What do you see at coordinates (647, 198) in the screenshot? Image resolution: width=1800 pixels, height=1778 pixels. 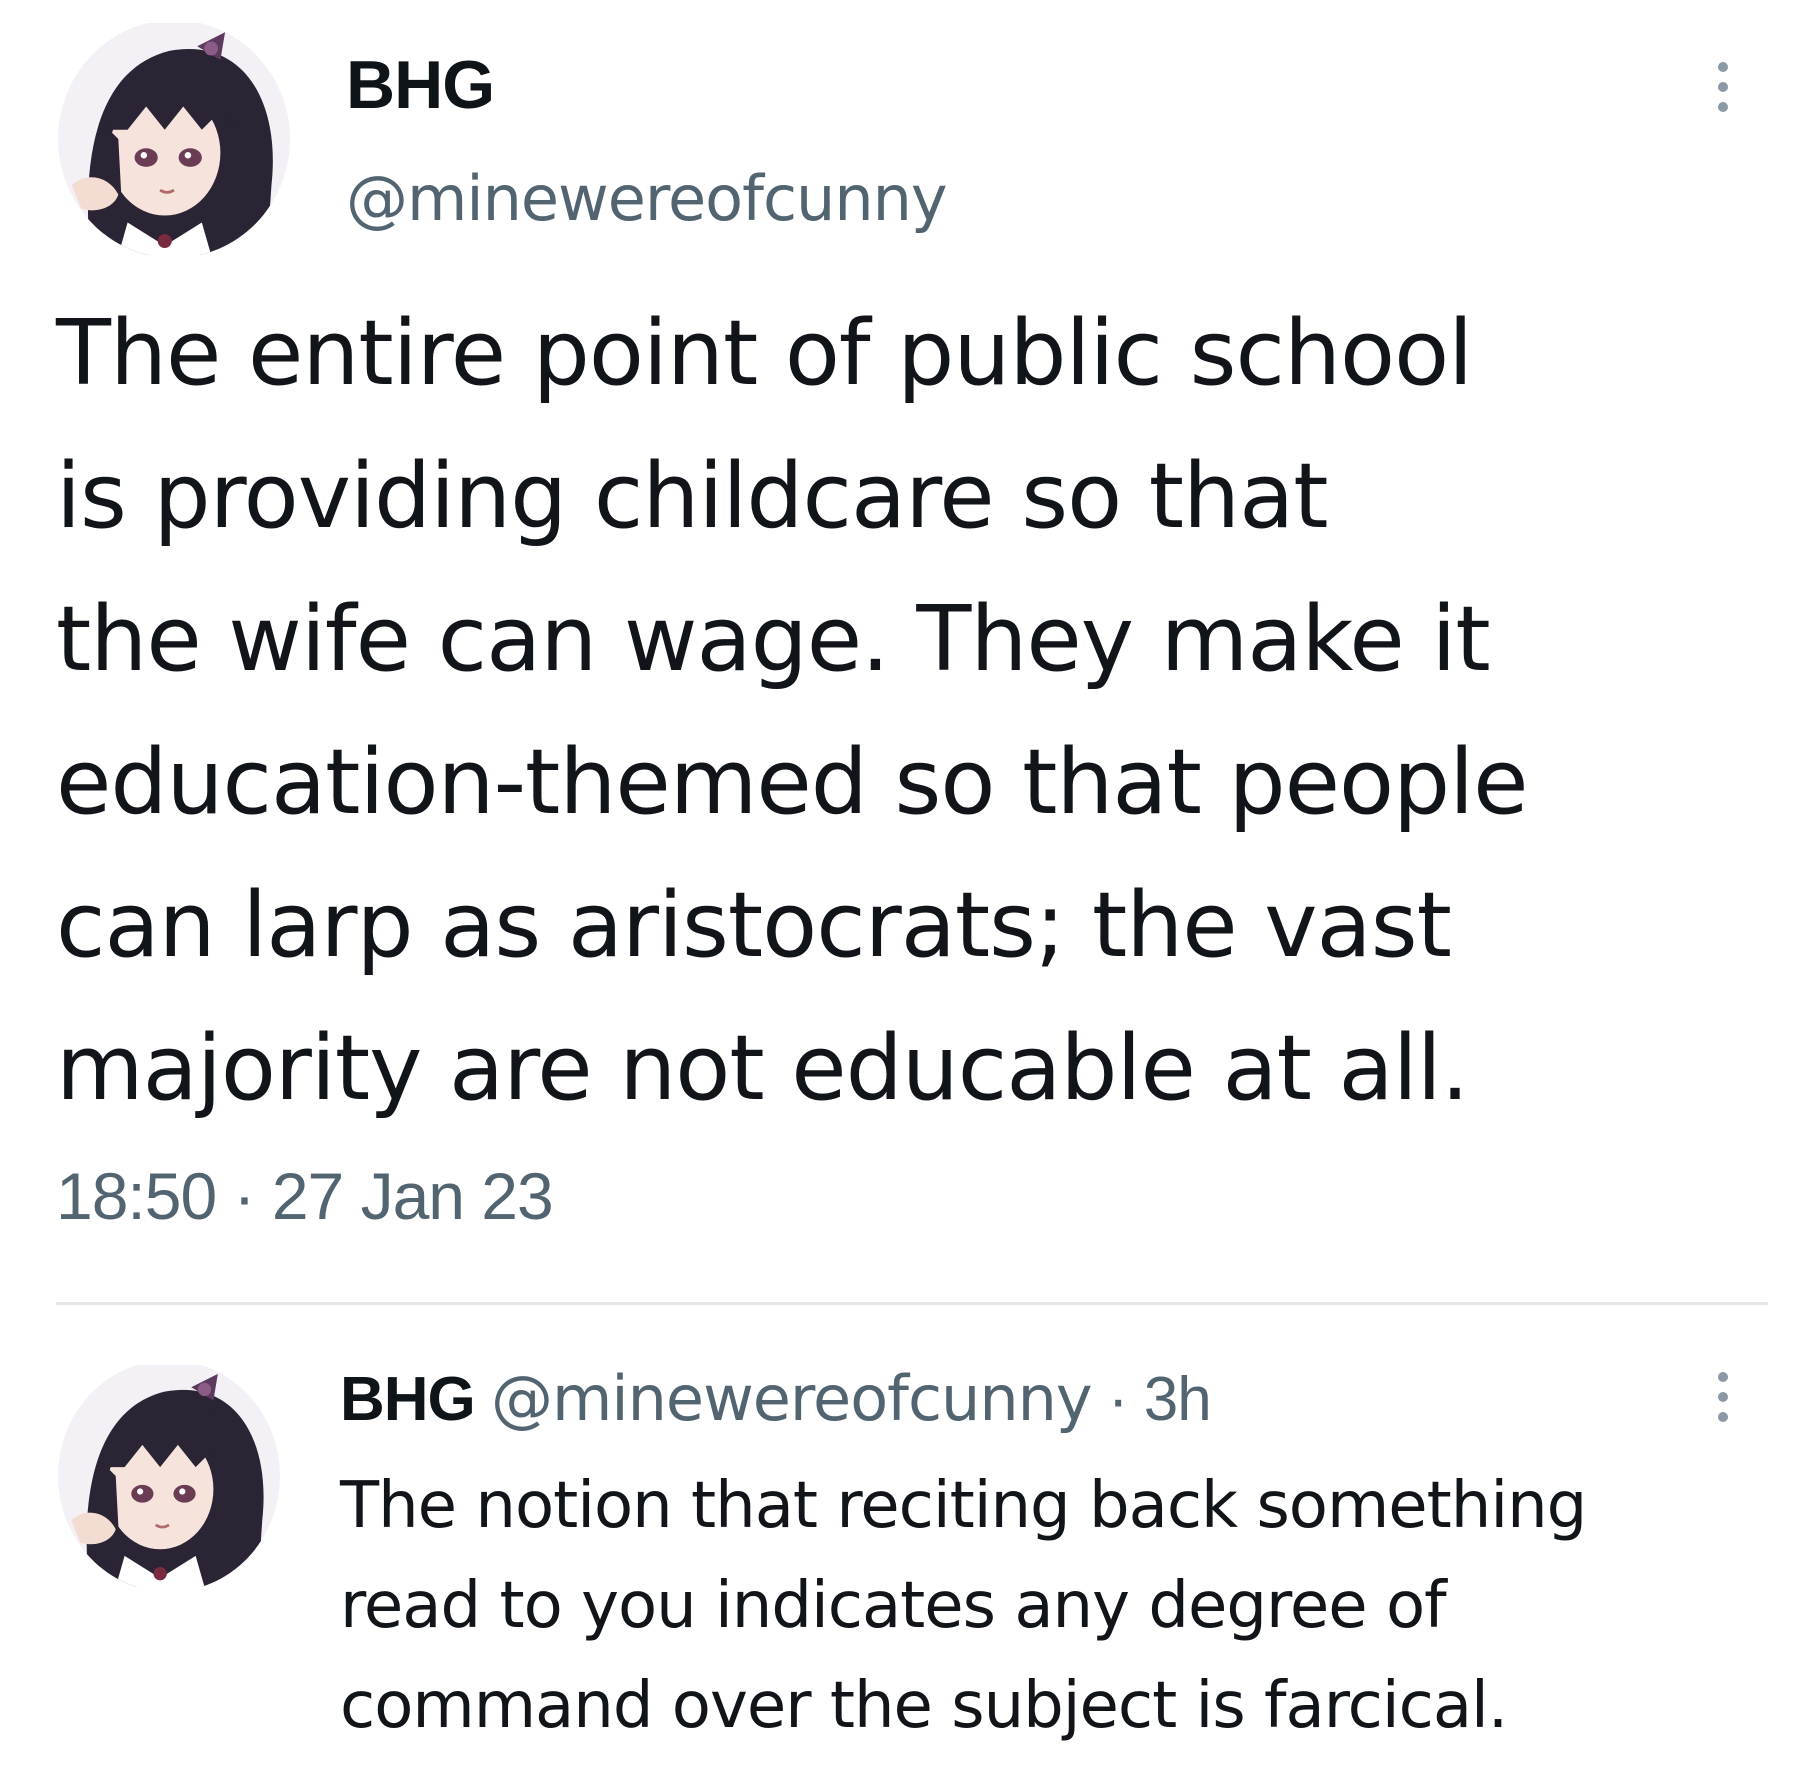 I see `user-handle: @minewereofcunny` at bounding box center [647, 198].